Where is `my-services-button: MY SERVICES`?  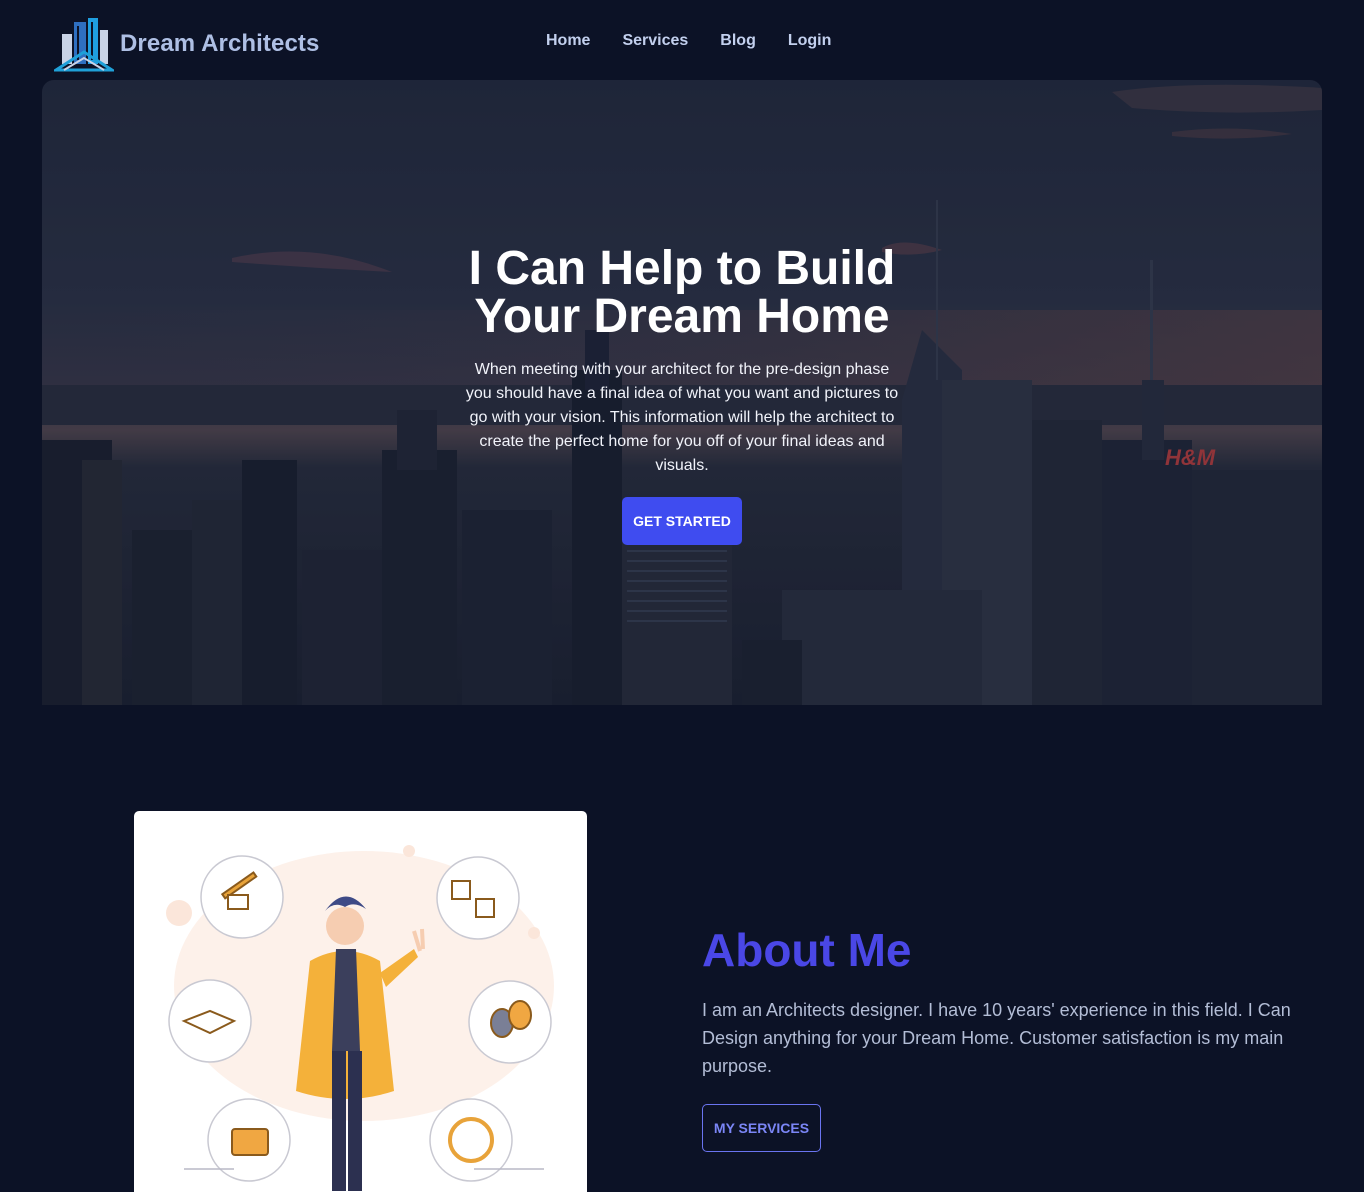 my-services-button: MY SERVICES is located at coordinates (761, 1128).